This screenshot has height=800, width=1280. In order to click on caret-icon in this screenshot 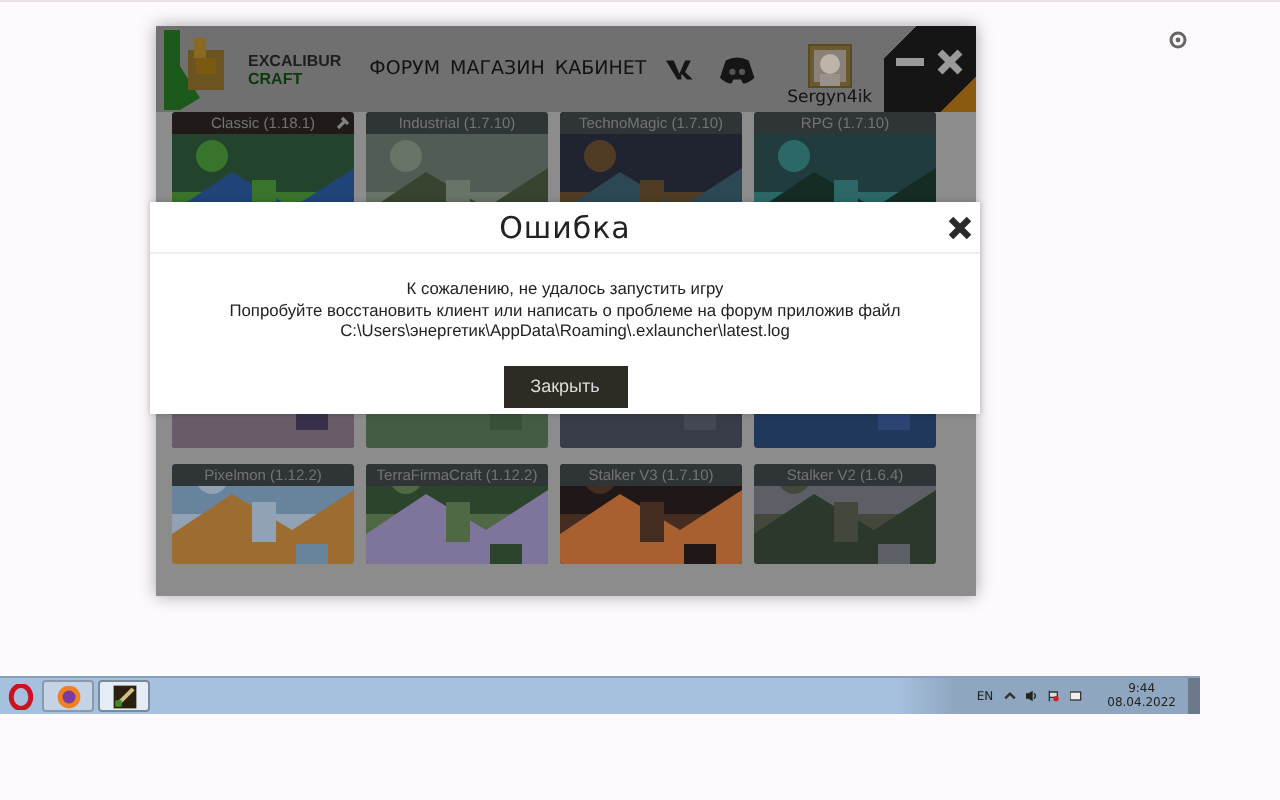, I will do `click(1009, 696)`.